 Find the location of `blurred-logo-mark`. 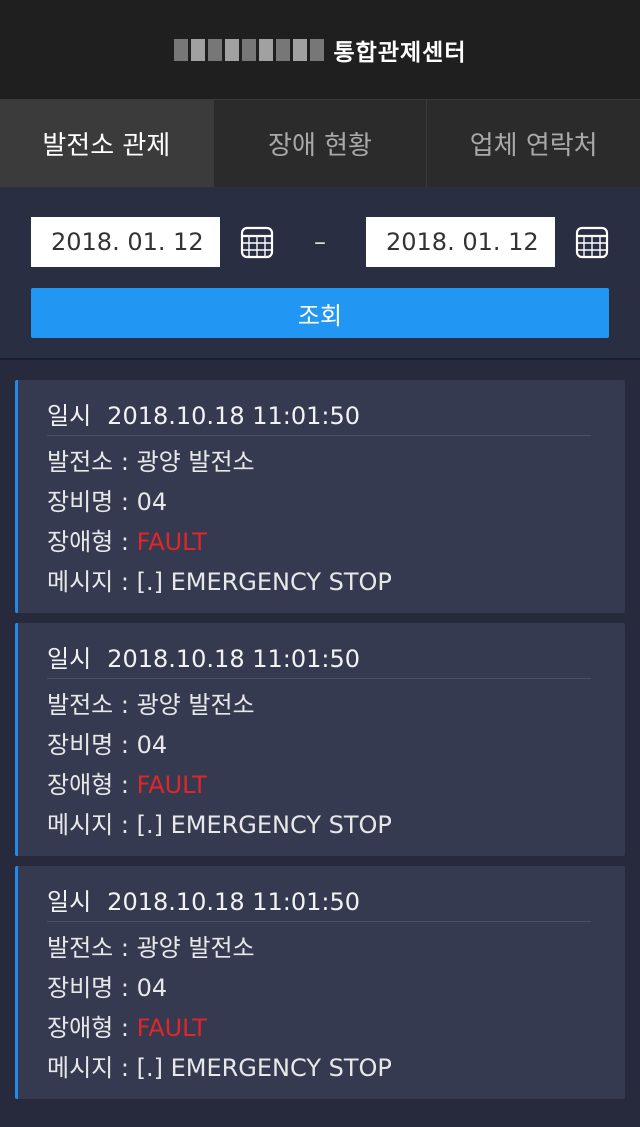

blurred-logo-mark is located at coordinates (248, 49).